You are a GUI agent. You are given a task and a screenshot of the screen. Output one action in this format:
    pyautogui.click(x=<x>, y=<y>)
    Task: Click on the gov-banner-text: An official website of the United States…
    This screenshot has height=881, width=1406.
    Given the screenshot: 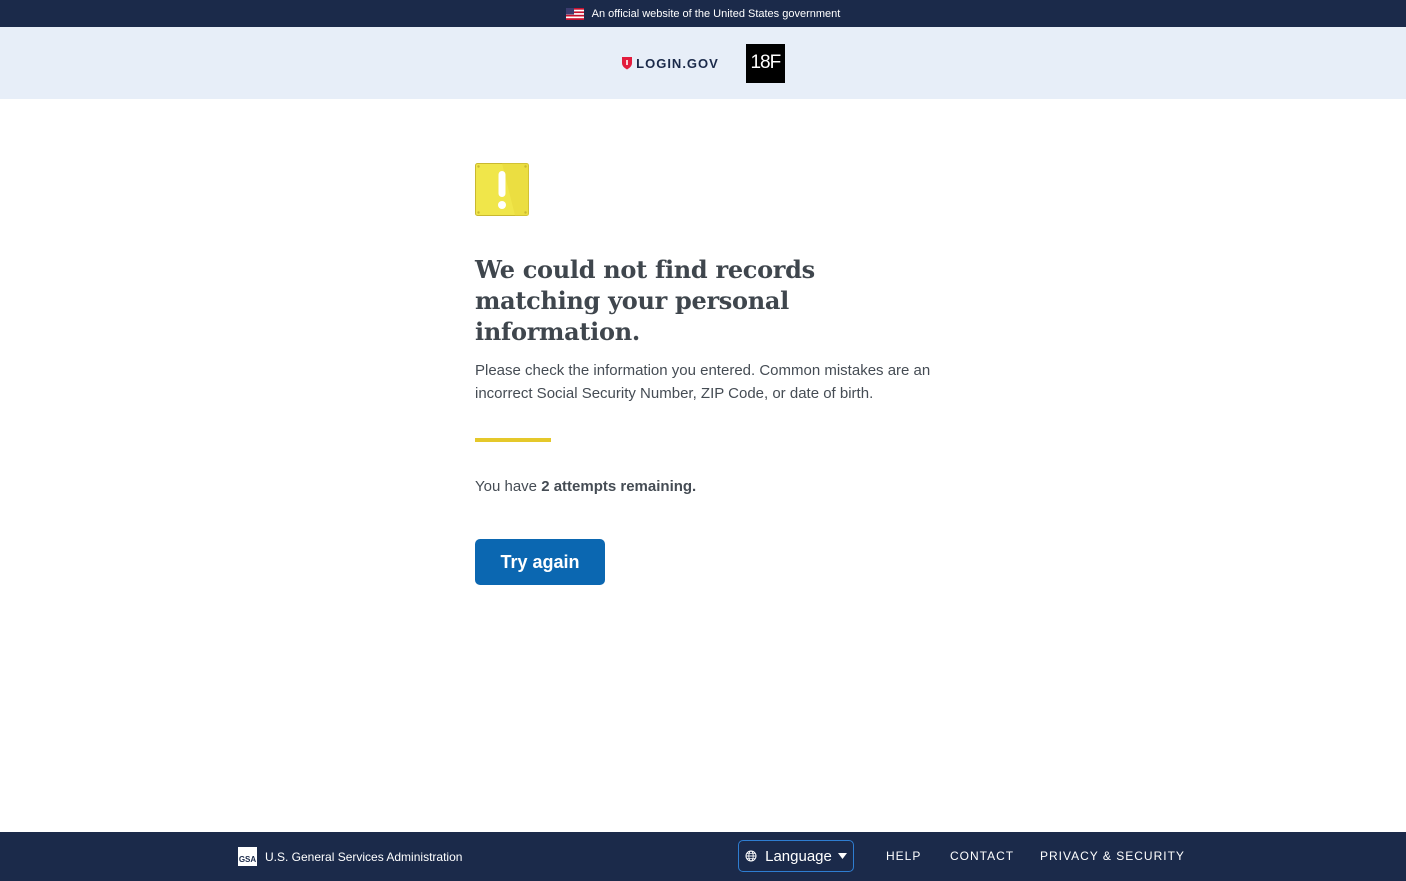 What is the action you would take?
    pyautogui.click(x=716, y=13)
    